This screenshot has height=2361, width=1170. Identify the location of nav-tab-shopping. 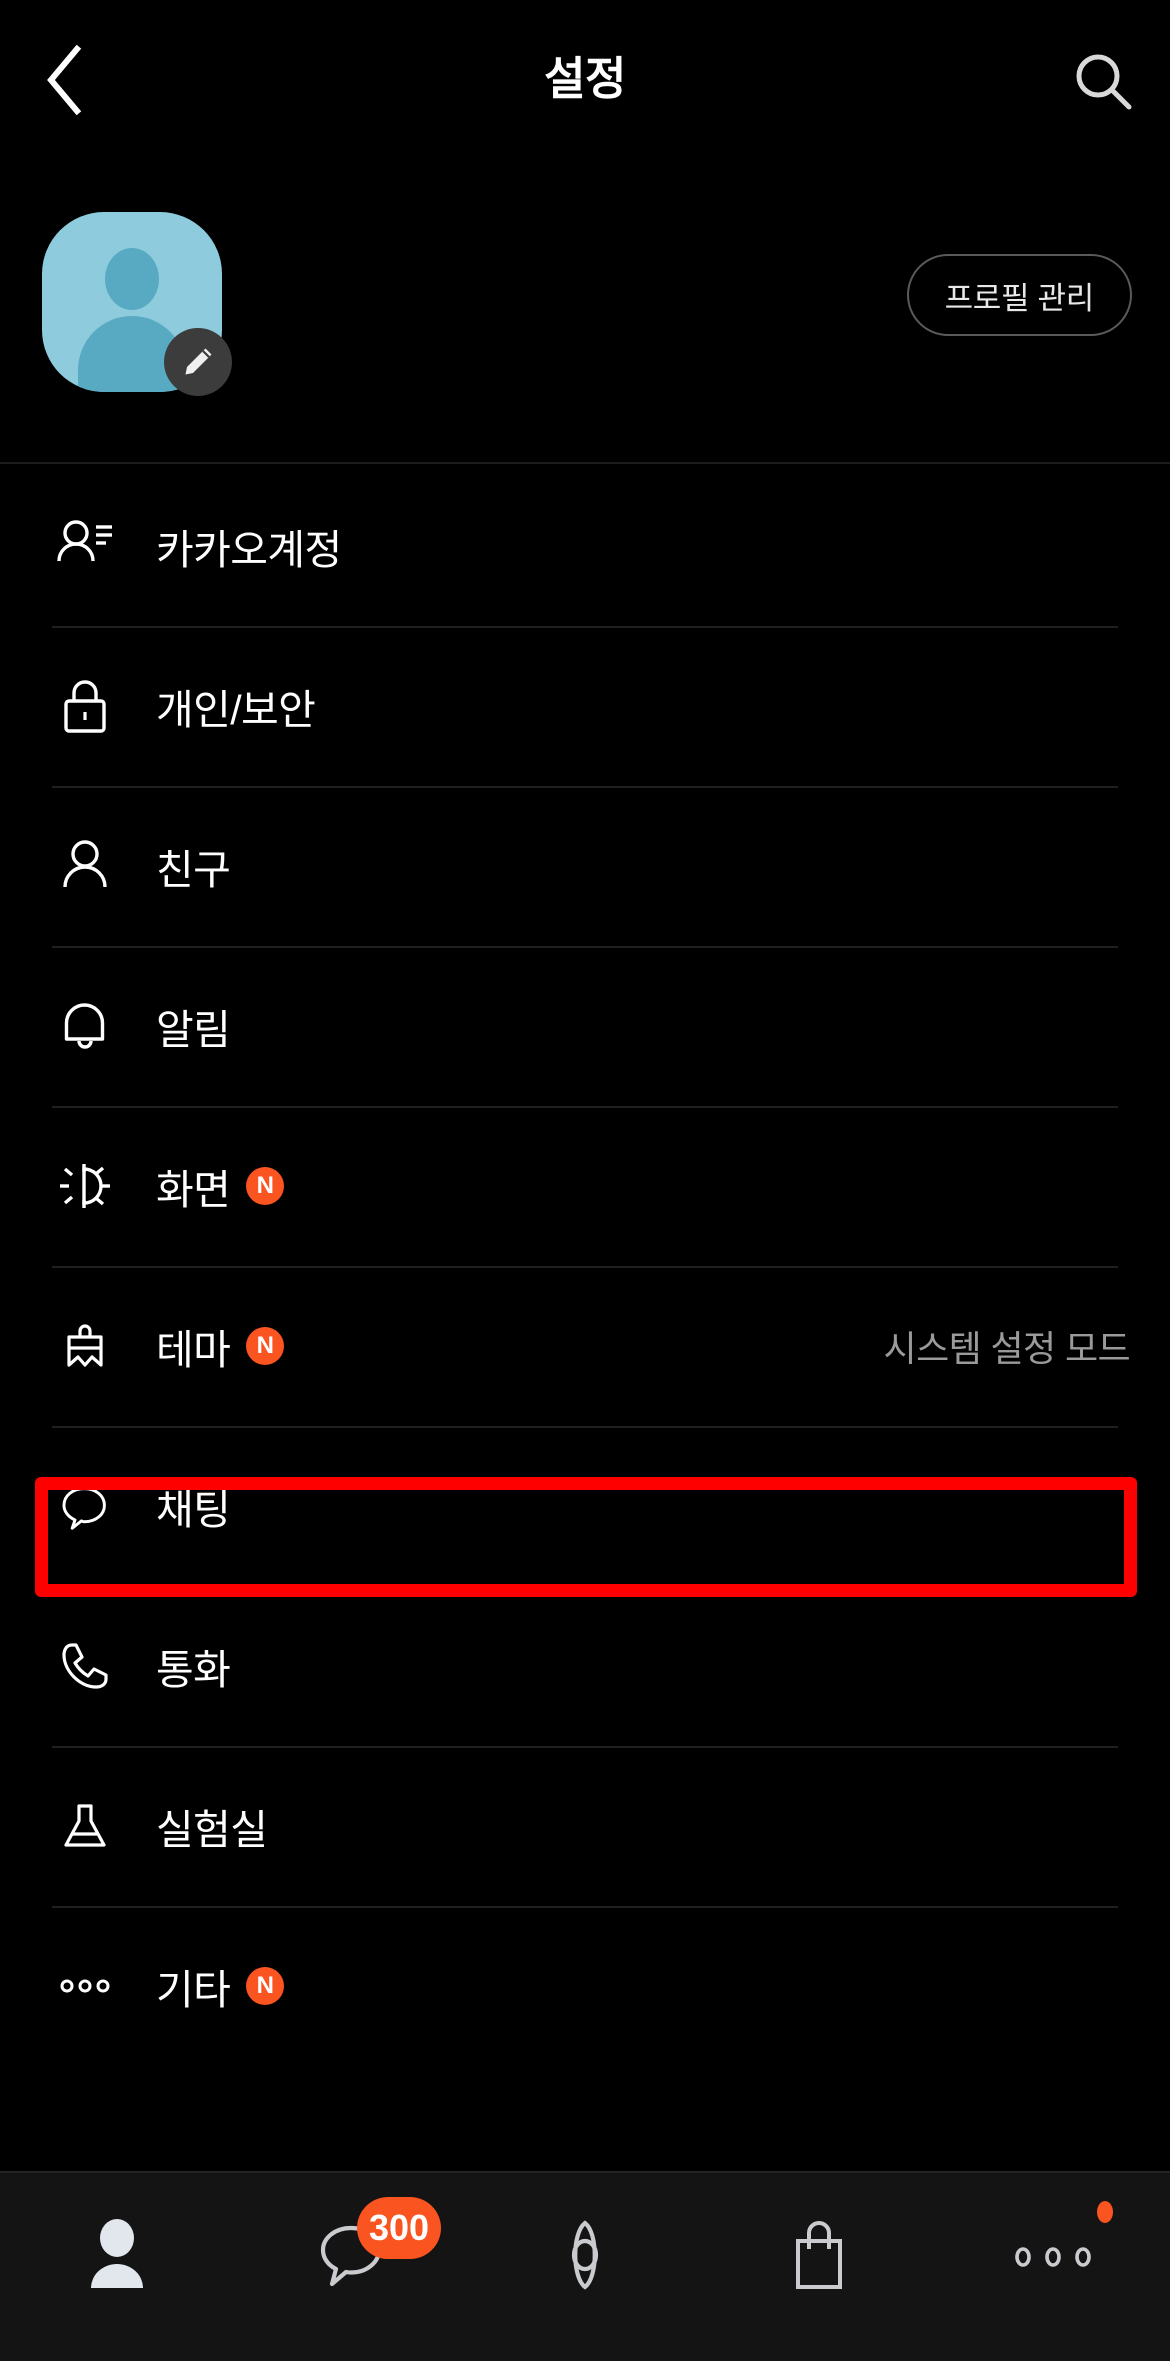
(819, 2255).